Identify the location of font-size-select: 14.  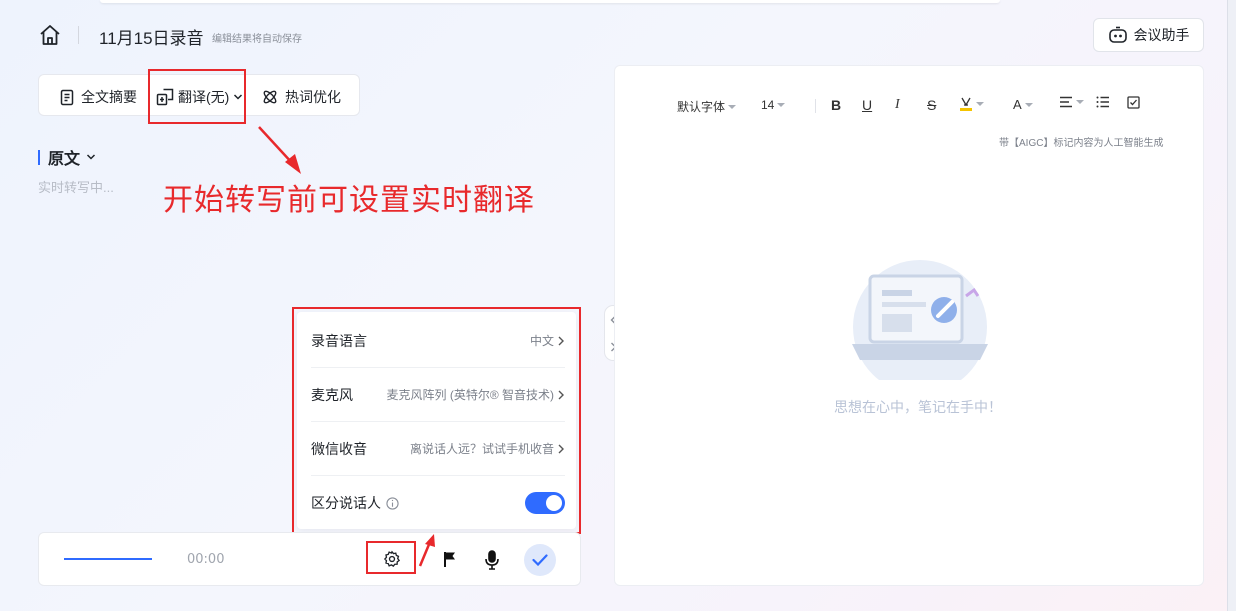
(773, 105).